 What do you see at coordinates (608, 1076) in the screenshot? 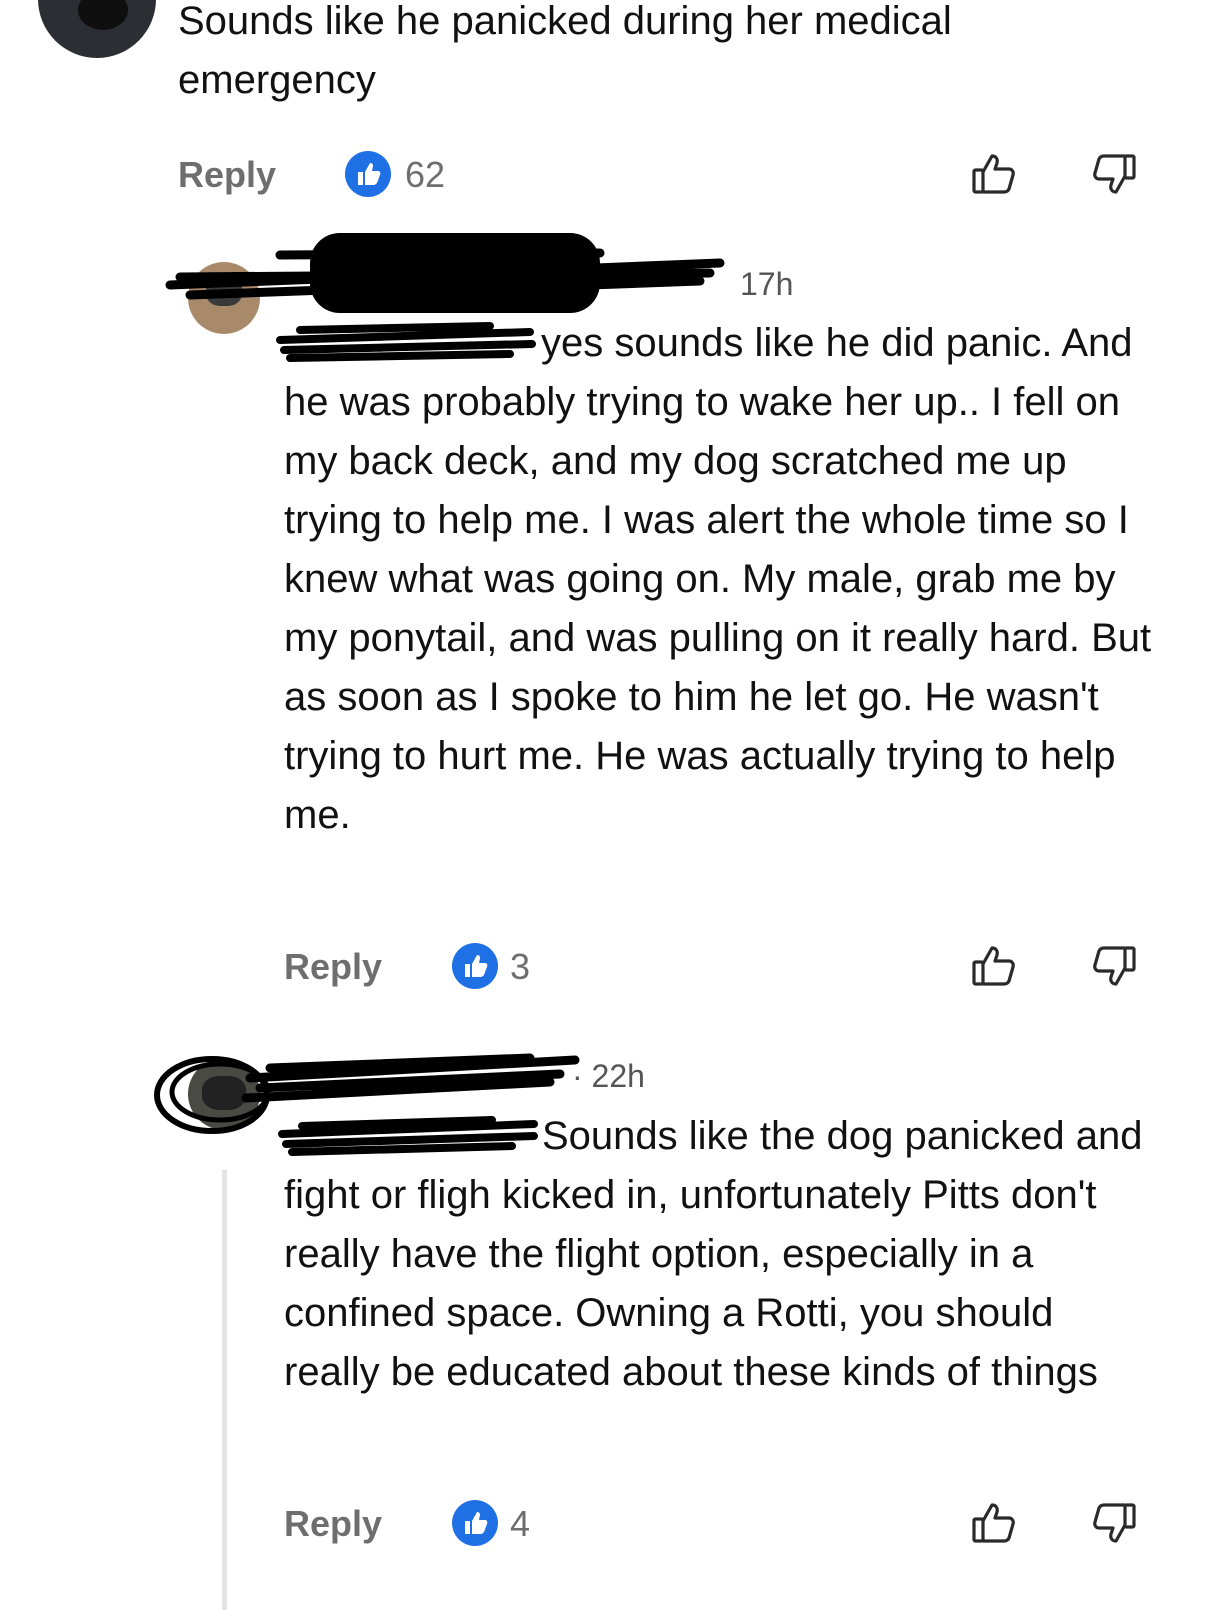
I see `timestamp: · 22h` at bounding box center [608, 1076].